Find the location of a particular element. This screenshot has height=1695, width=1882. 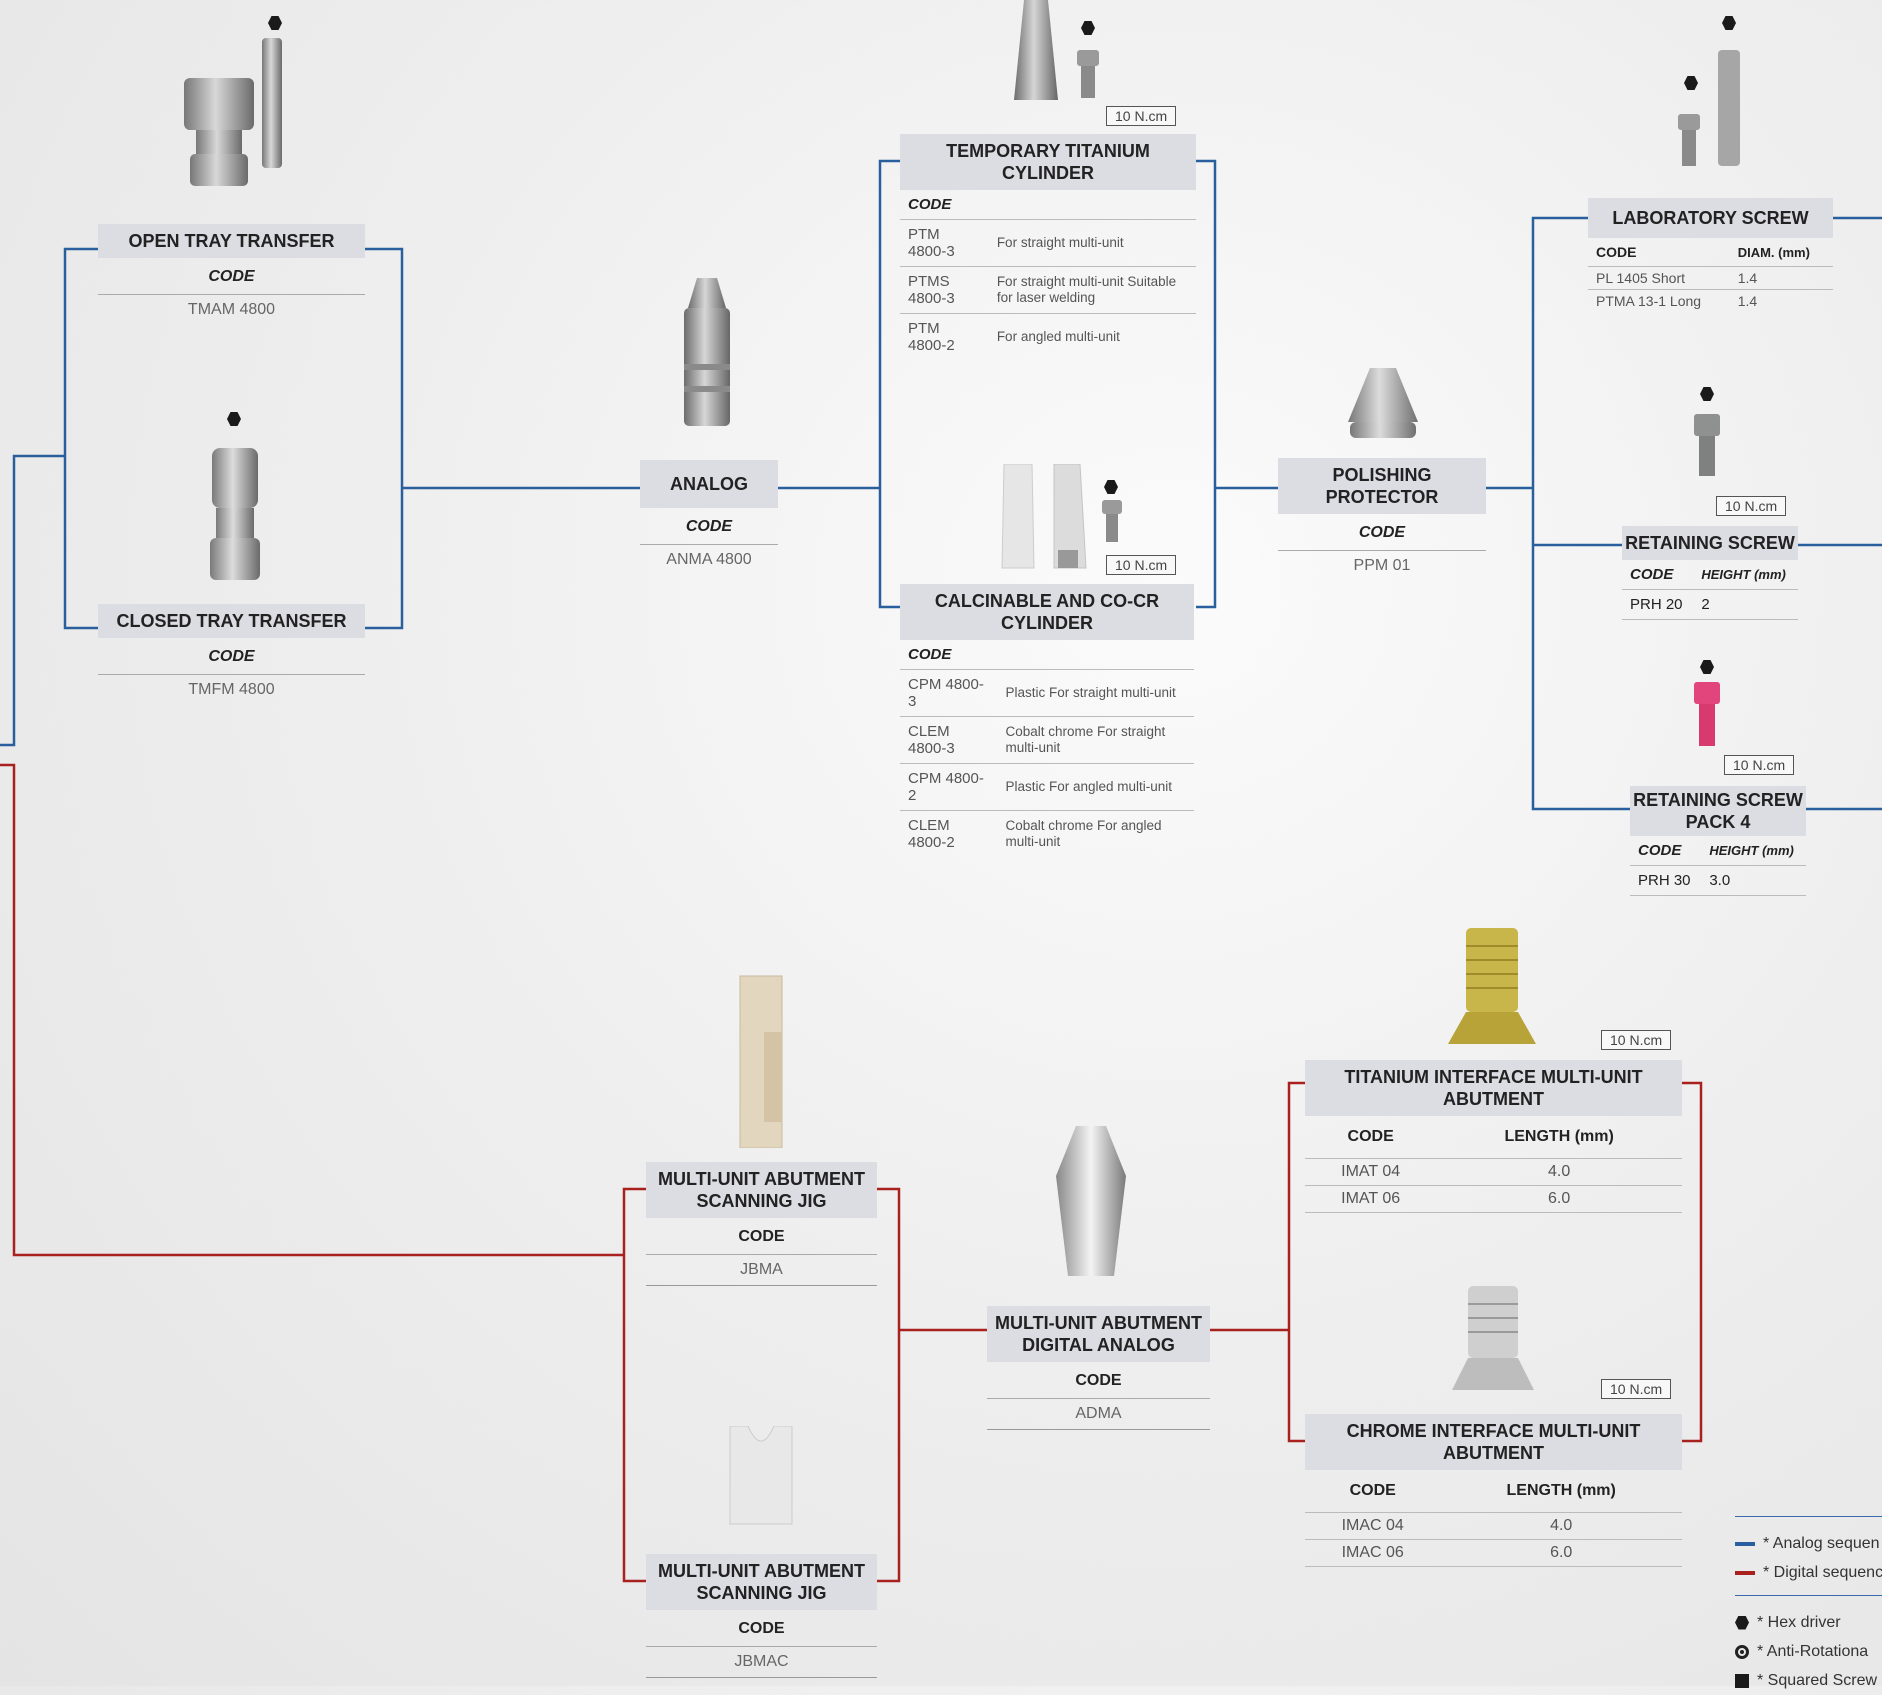

legend-divider is located at coordinates (1808, 1516).